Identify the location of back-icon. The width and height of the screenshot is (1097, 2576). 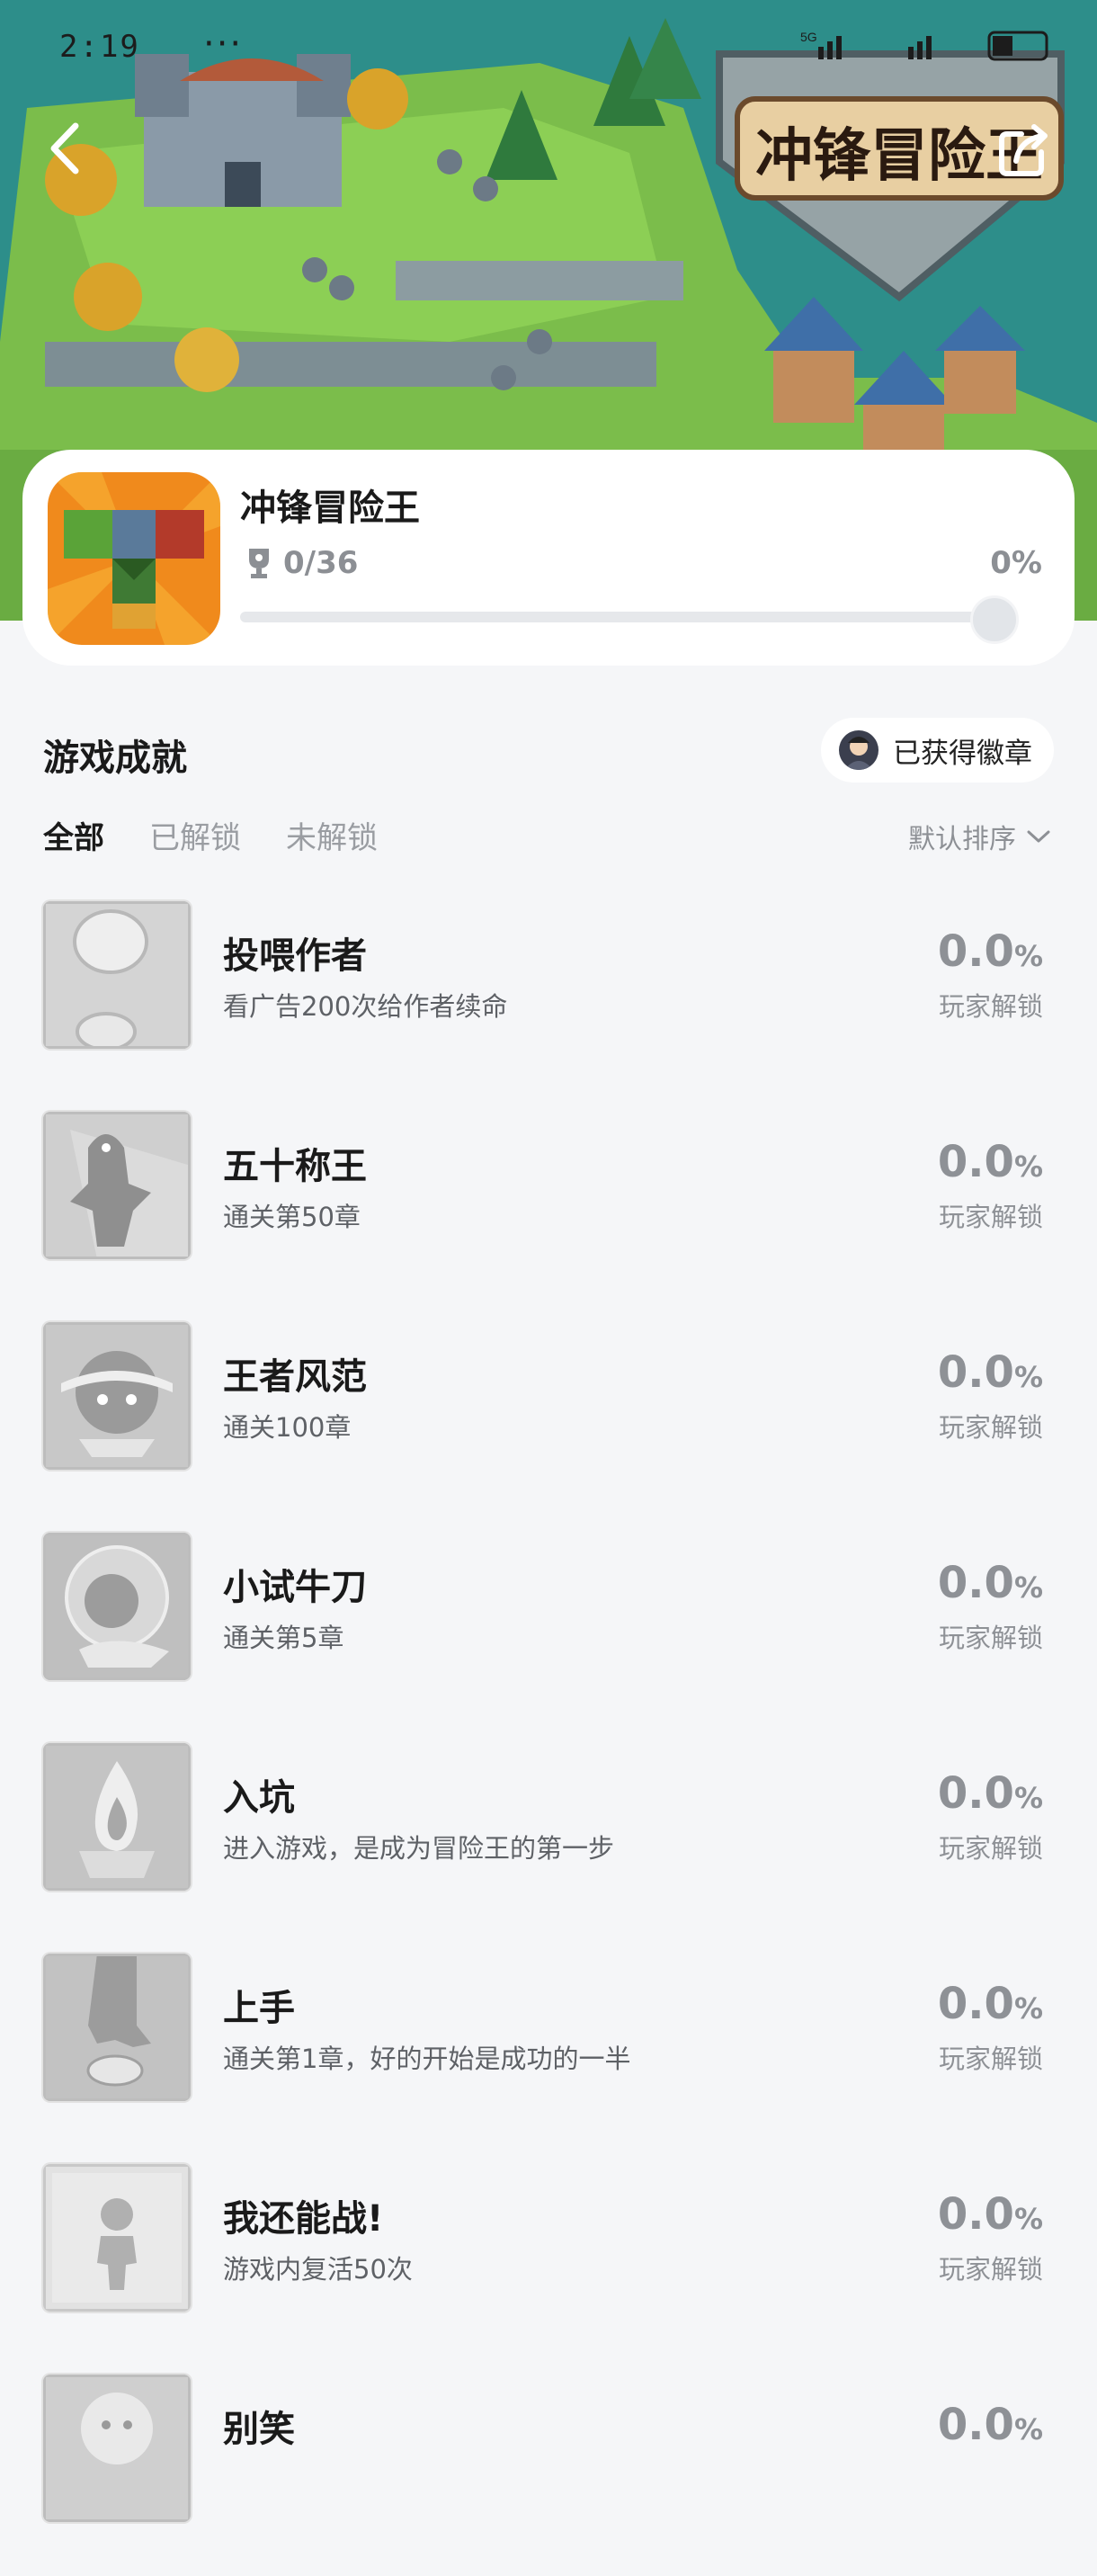
(67, 148).